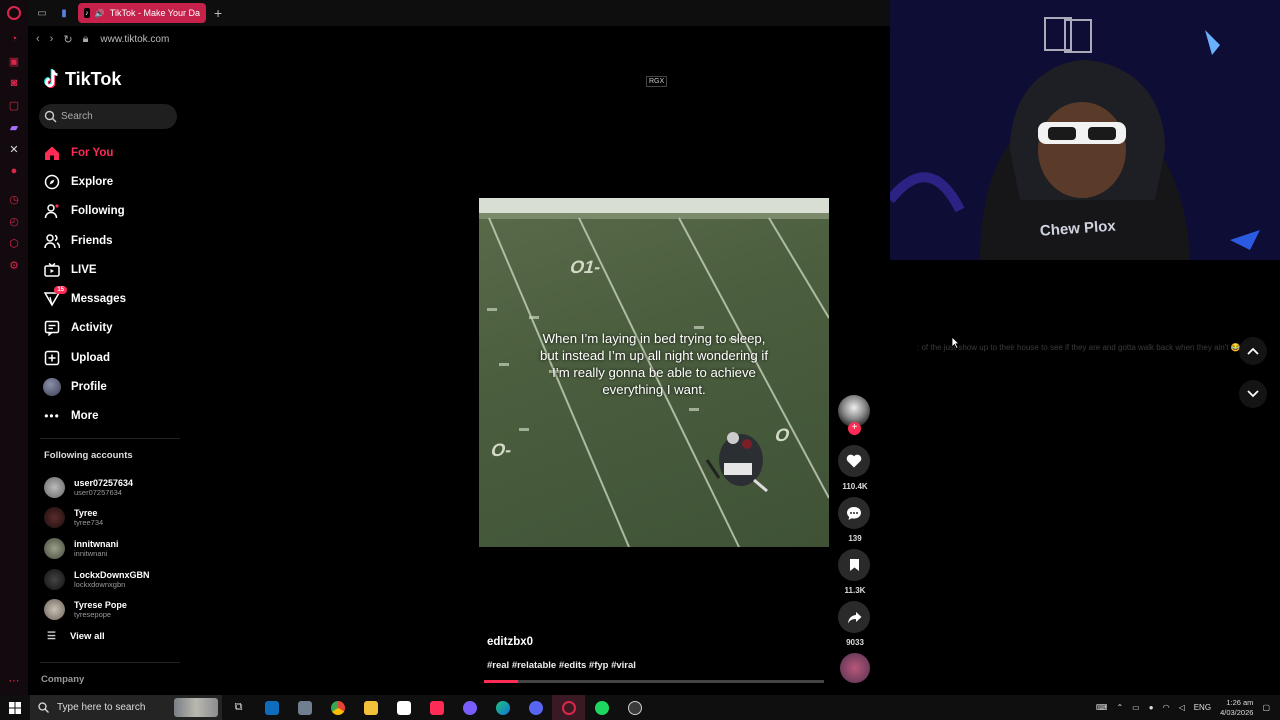 This screenshot has width=1280, height=720. What do you see at coordinates (52, 211) in the screenshot?
I see `following-icon` at bounding box center [52, 211].